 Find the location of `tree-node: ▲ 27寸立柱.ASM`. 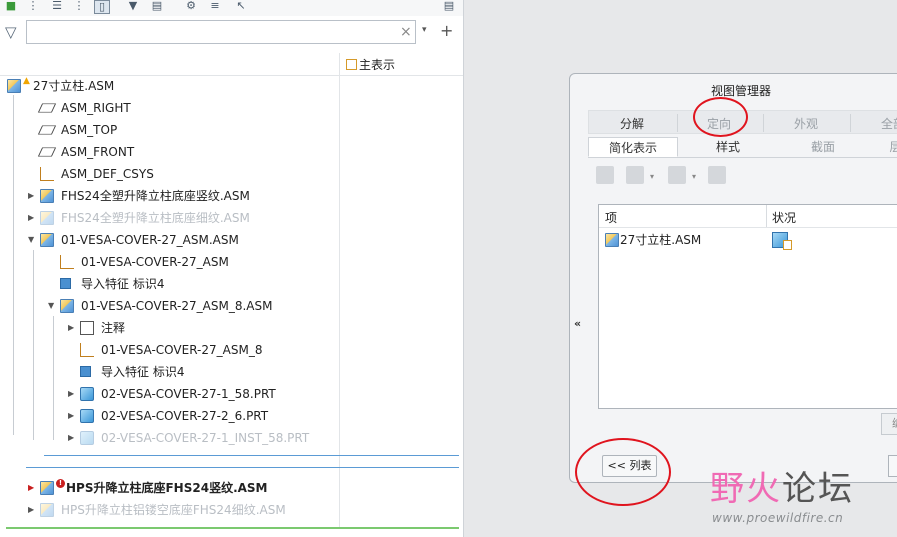

tree-node: ▲ 27寸立柱.ASM is located at coordinates (170, 86).